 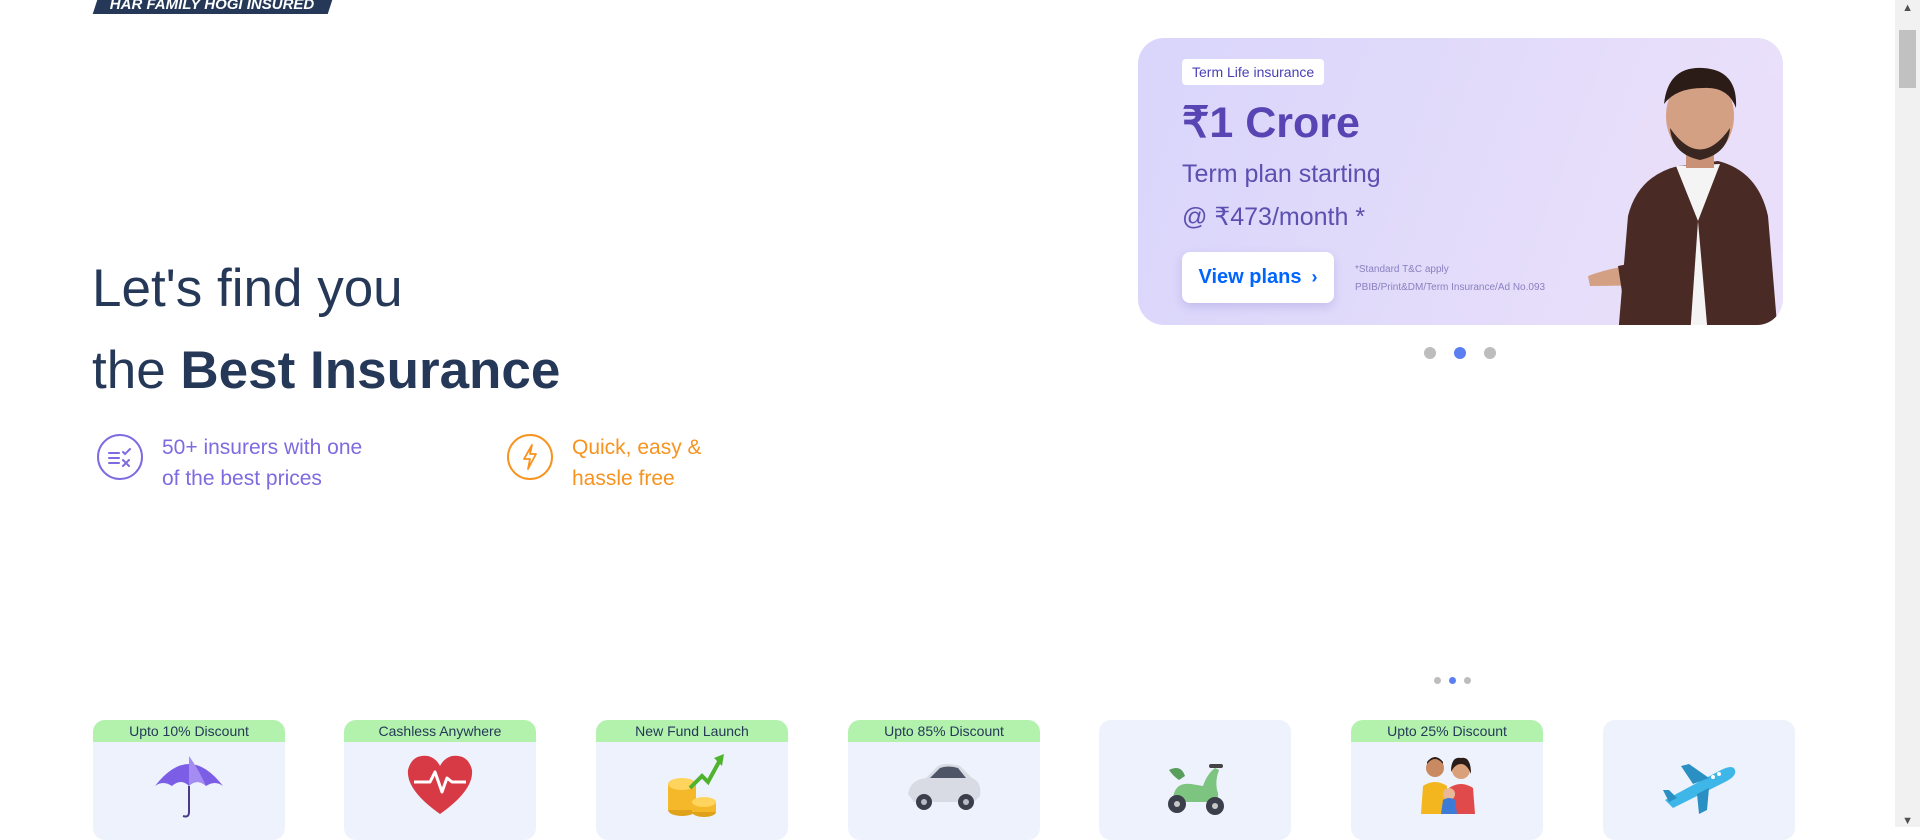 I want to click on page-scrollbar: ▲ ▼, so click(x=1907, y=413).